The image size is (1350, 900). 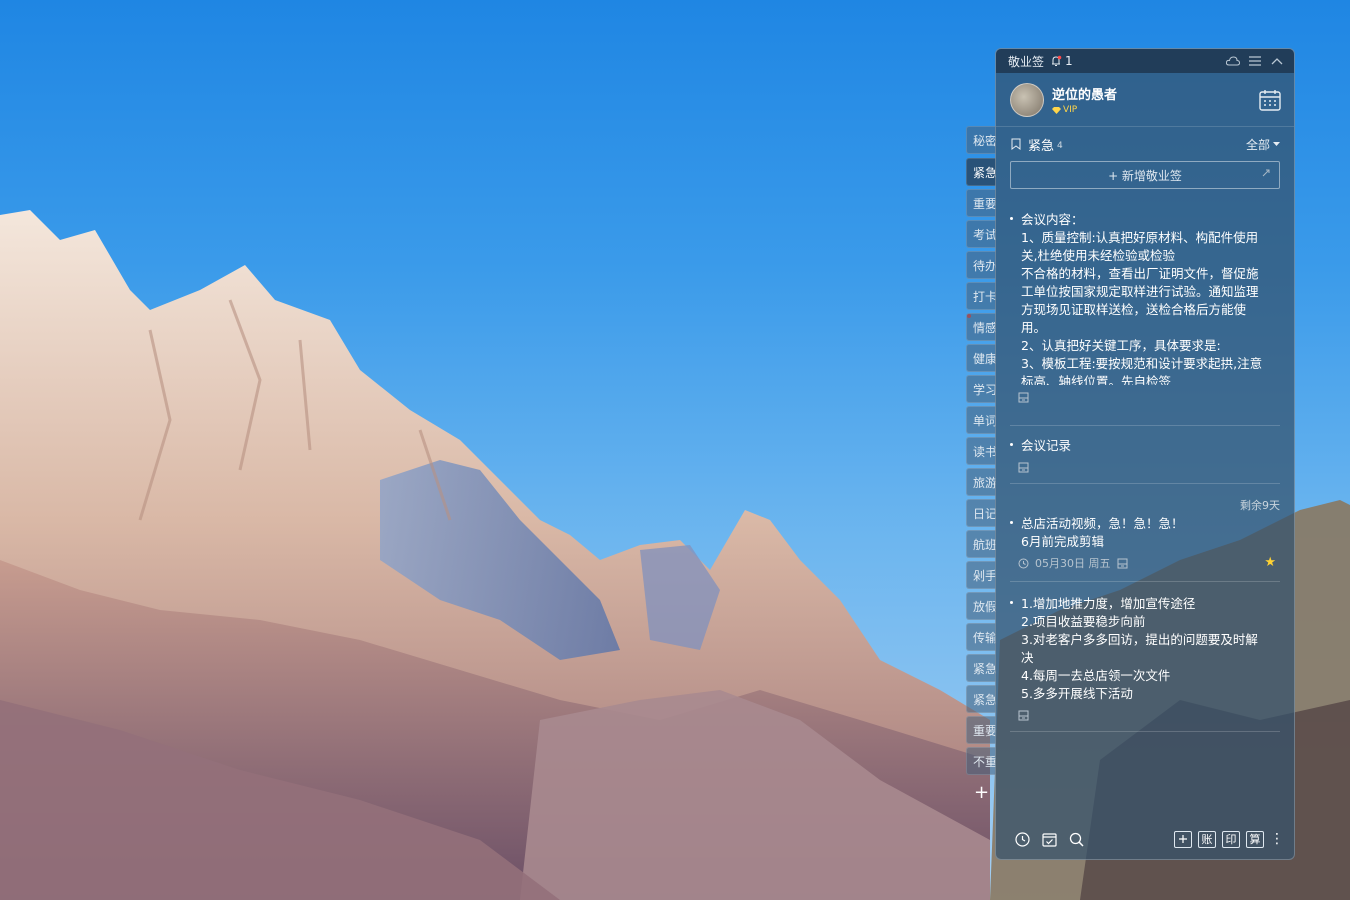 What do you see at coordinates (1070, 110) in the screenshot?
I see `vip-label: VIP` at bounding box center [1070, 110].